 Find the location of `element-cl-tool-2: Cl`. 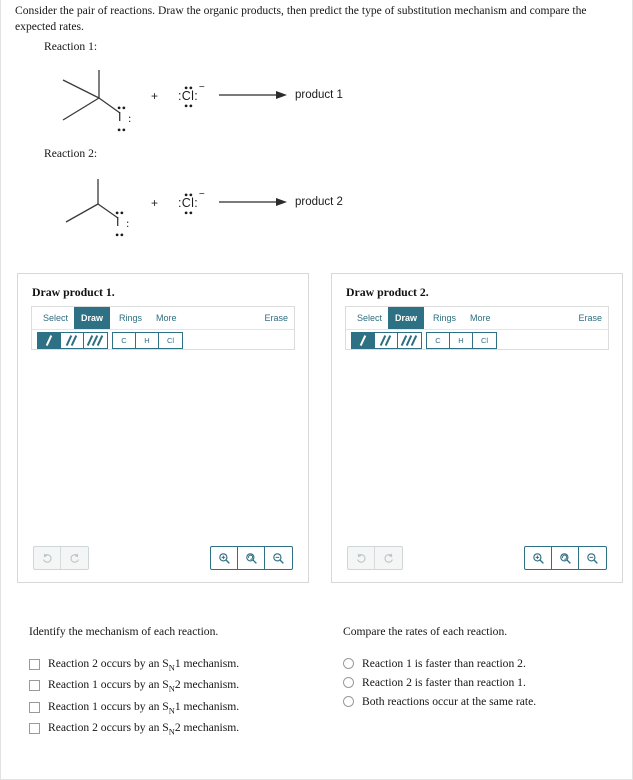

element-cl-tool-2: Cl is located at coordinates (484, 340).